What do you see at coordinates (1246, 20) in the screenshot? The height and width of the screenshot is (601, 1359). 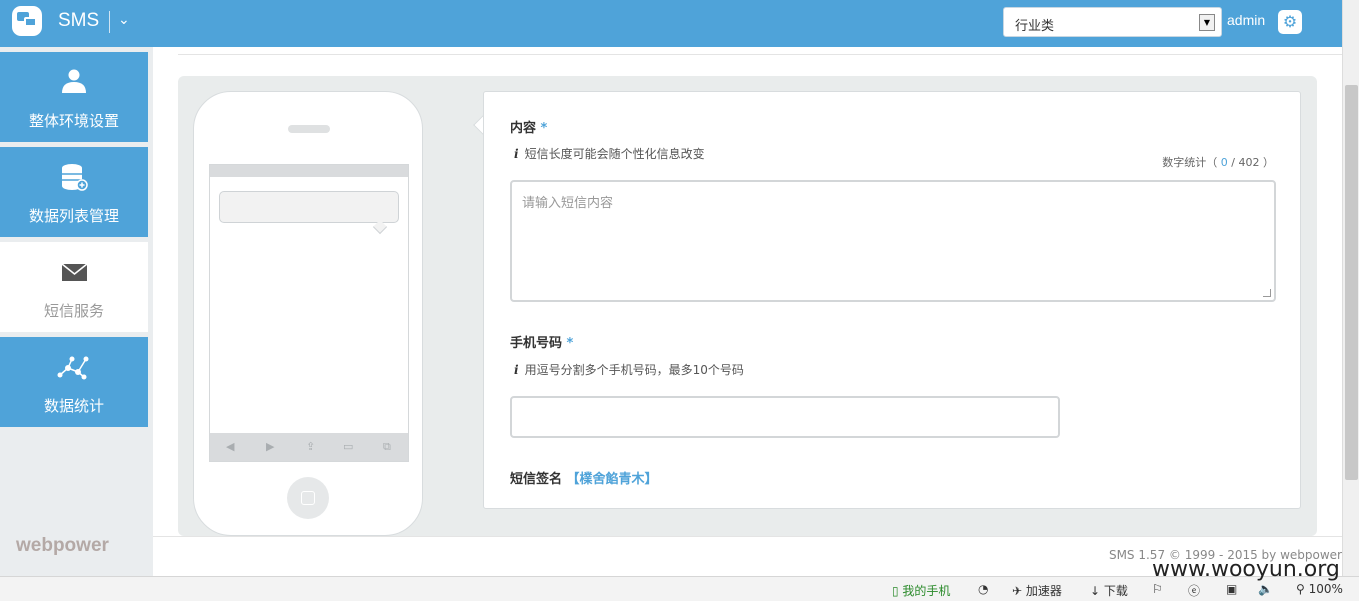 I see `user-name: admin` at bounding box center [1246, 20].